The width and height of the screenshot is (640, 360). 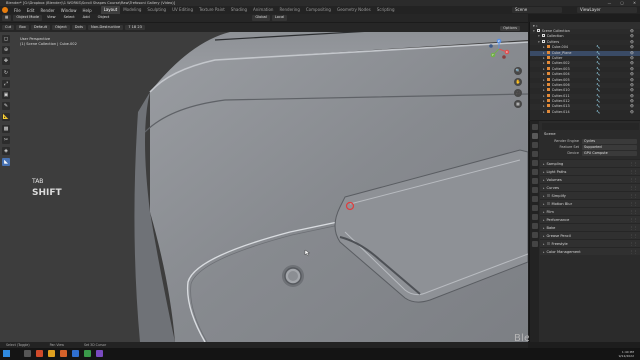 What do you see at coordinates (590, 203) in the screenshot?
I see `collapsible-panel: ▸ Motion Blur ⋮⋮` at bounding box center [590, 203].